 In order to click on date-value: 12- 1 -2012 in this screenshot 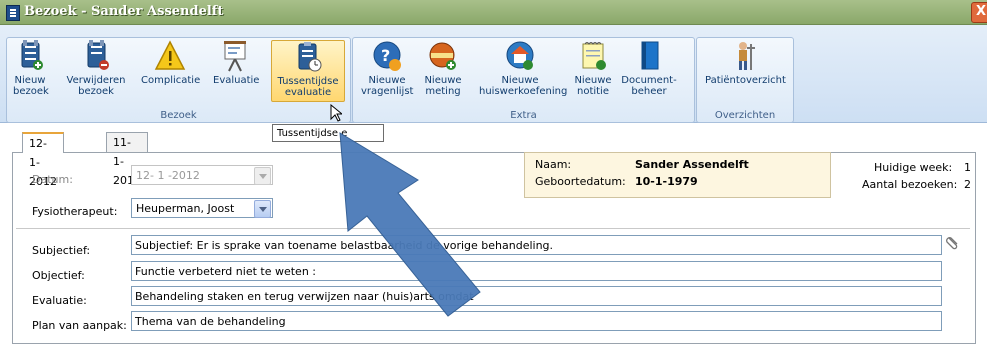, I will do `click(168, 175)`.